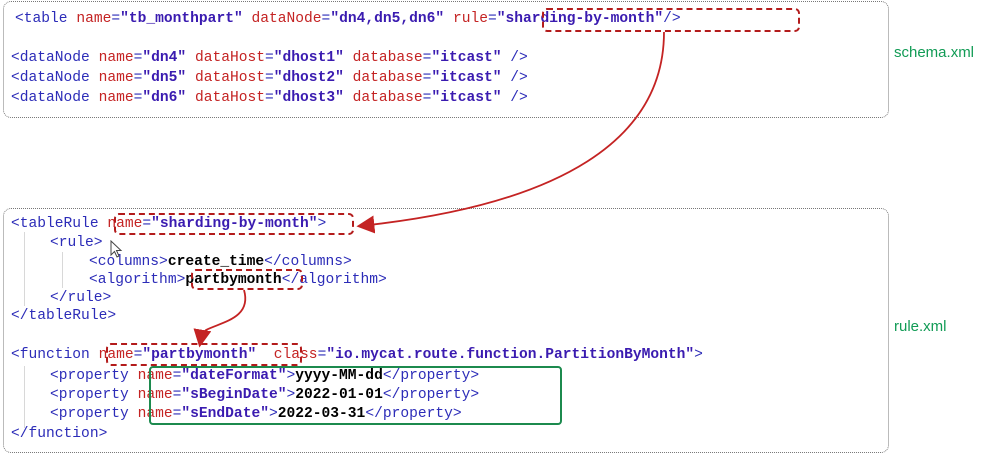 This screenshot has height=456, width=991. What do you see at coordinates (510, 132) in the screenshot?
I see `rule-to-tablerule-arrow` at bounding box center [510, 132].